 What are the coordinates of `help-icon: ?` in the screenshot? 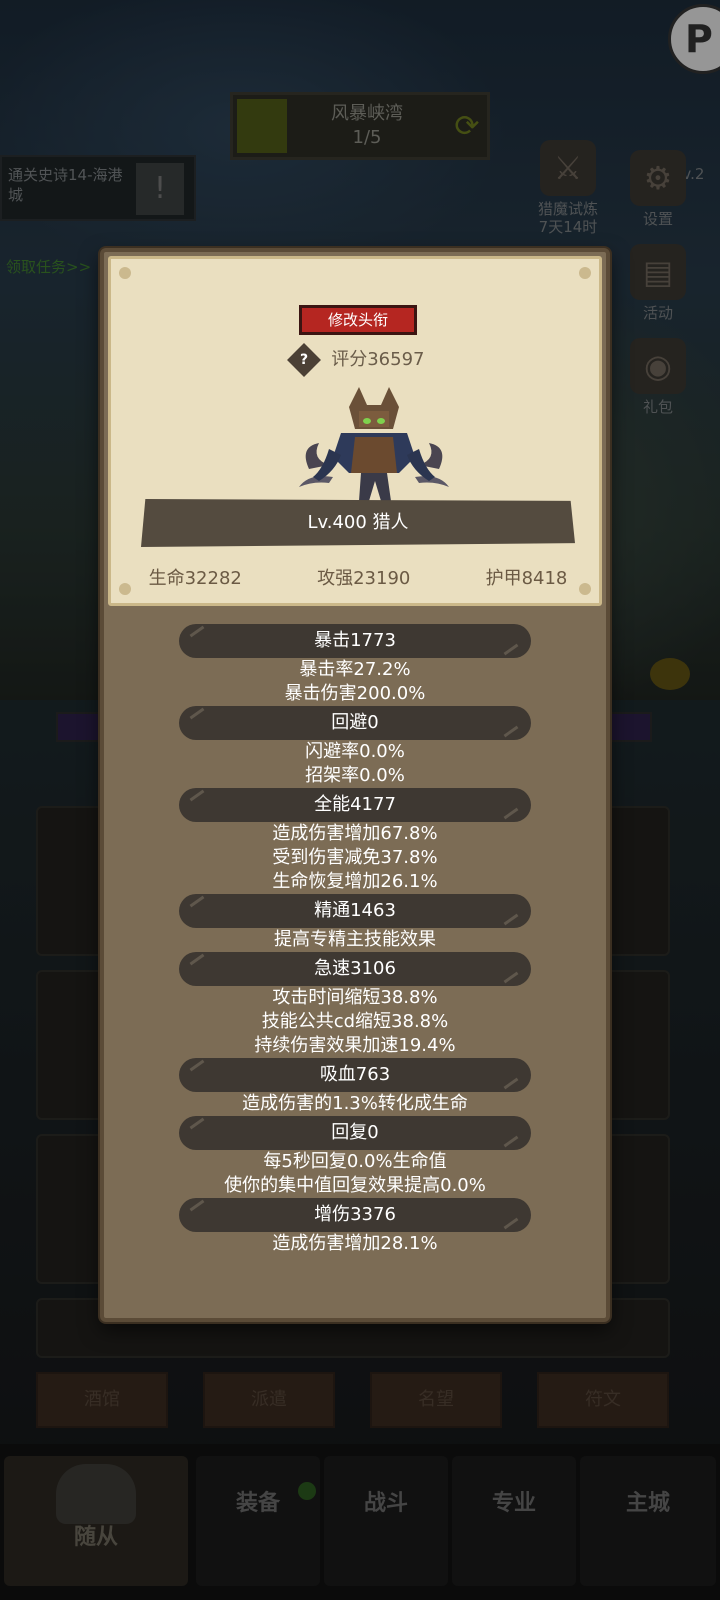 It's located at (303, 360).